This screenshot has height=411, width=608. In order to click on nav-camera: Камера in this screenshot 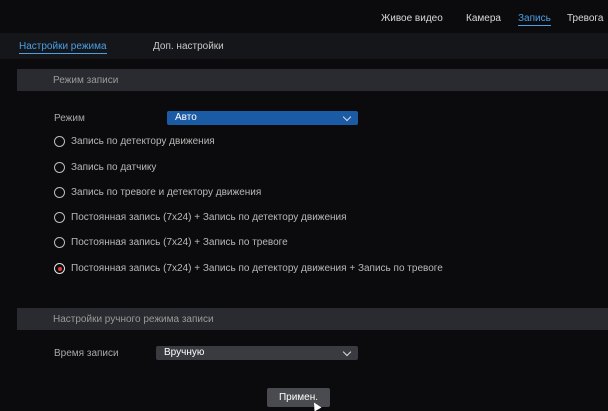, I will do `click(483, 18)`.